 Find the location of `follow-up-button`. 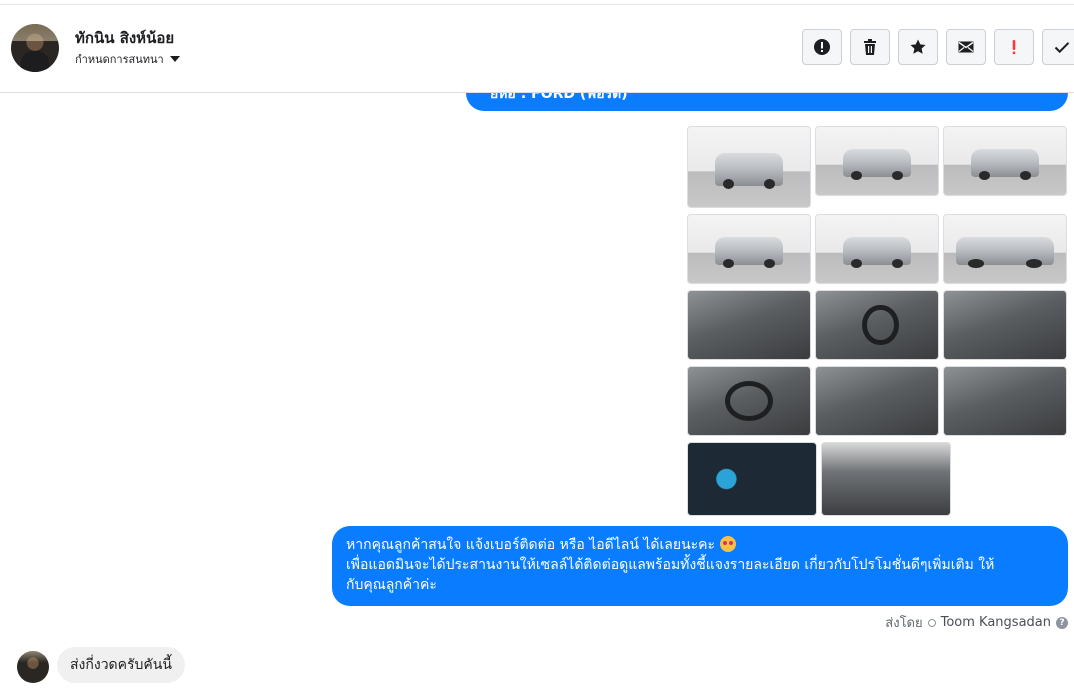

follow-up-button is located at coordinates (1014, 47).